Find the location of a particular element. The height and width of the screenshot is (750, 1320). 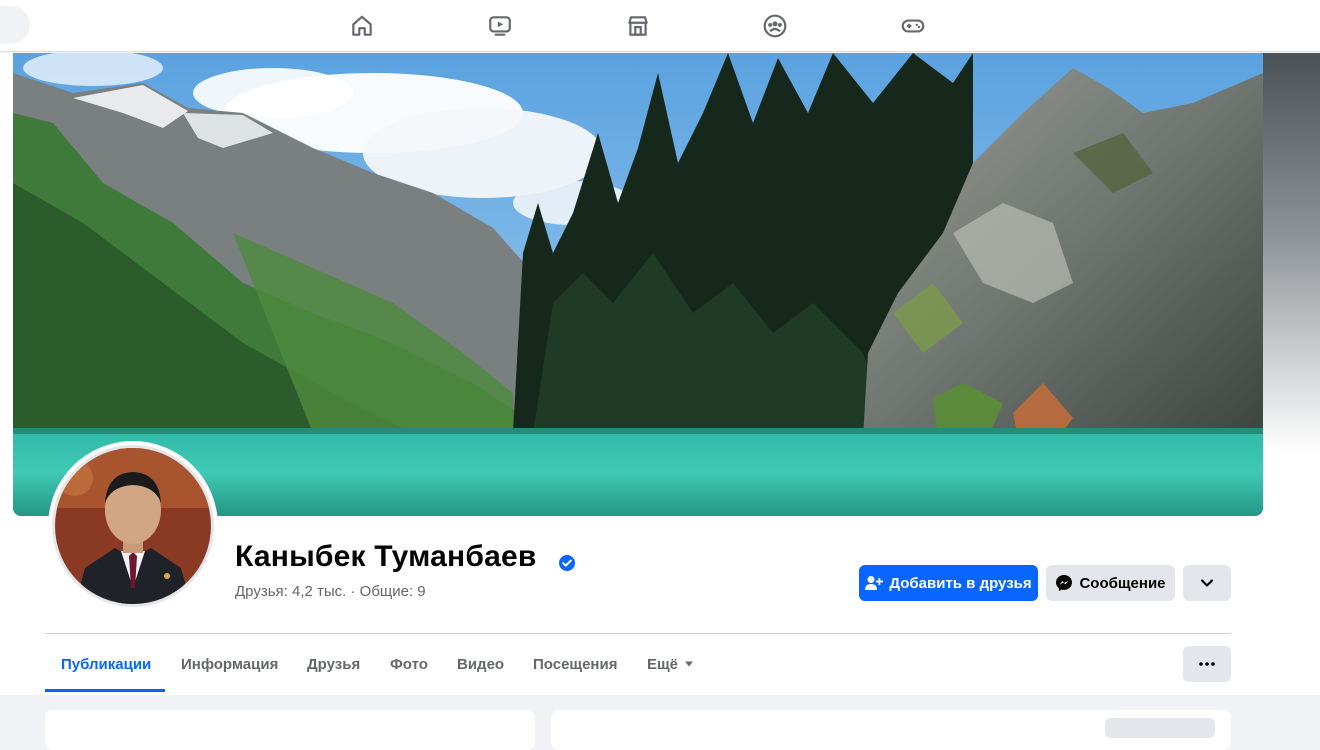

tab-posts: Публикации is located at coordinates (106, 664).